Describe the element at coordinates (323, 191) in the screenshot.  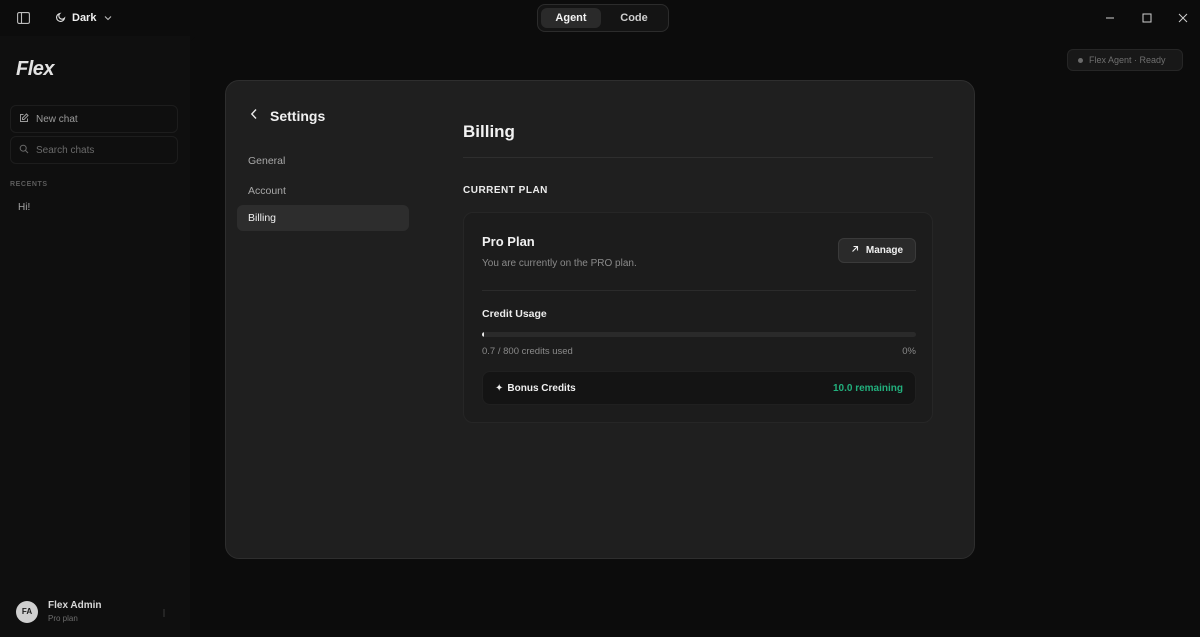
I see `settings-nav-account: Account` at that location.